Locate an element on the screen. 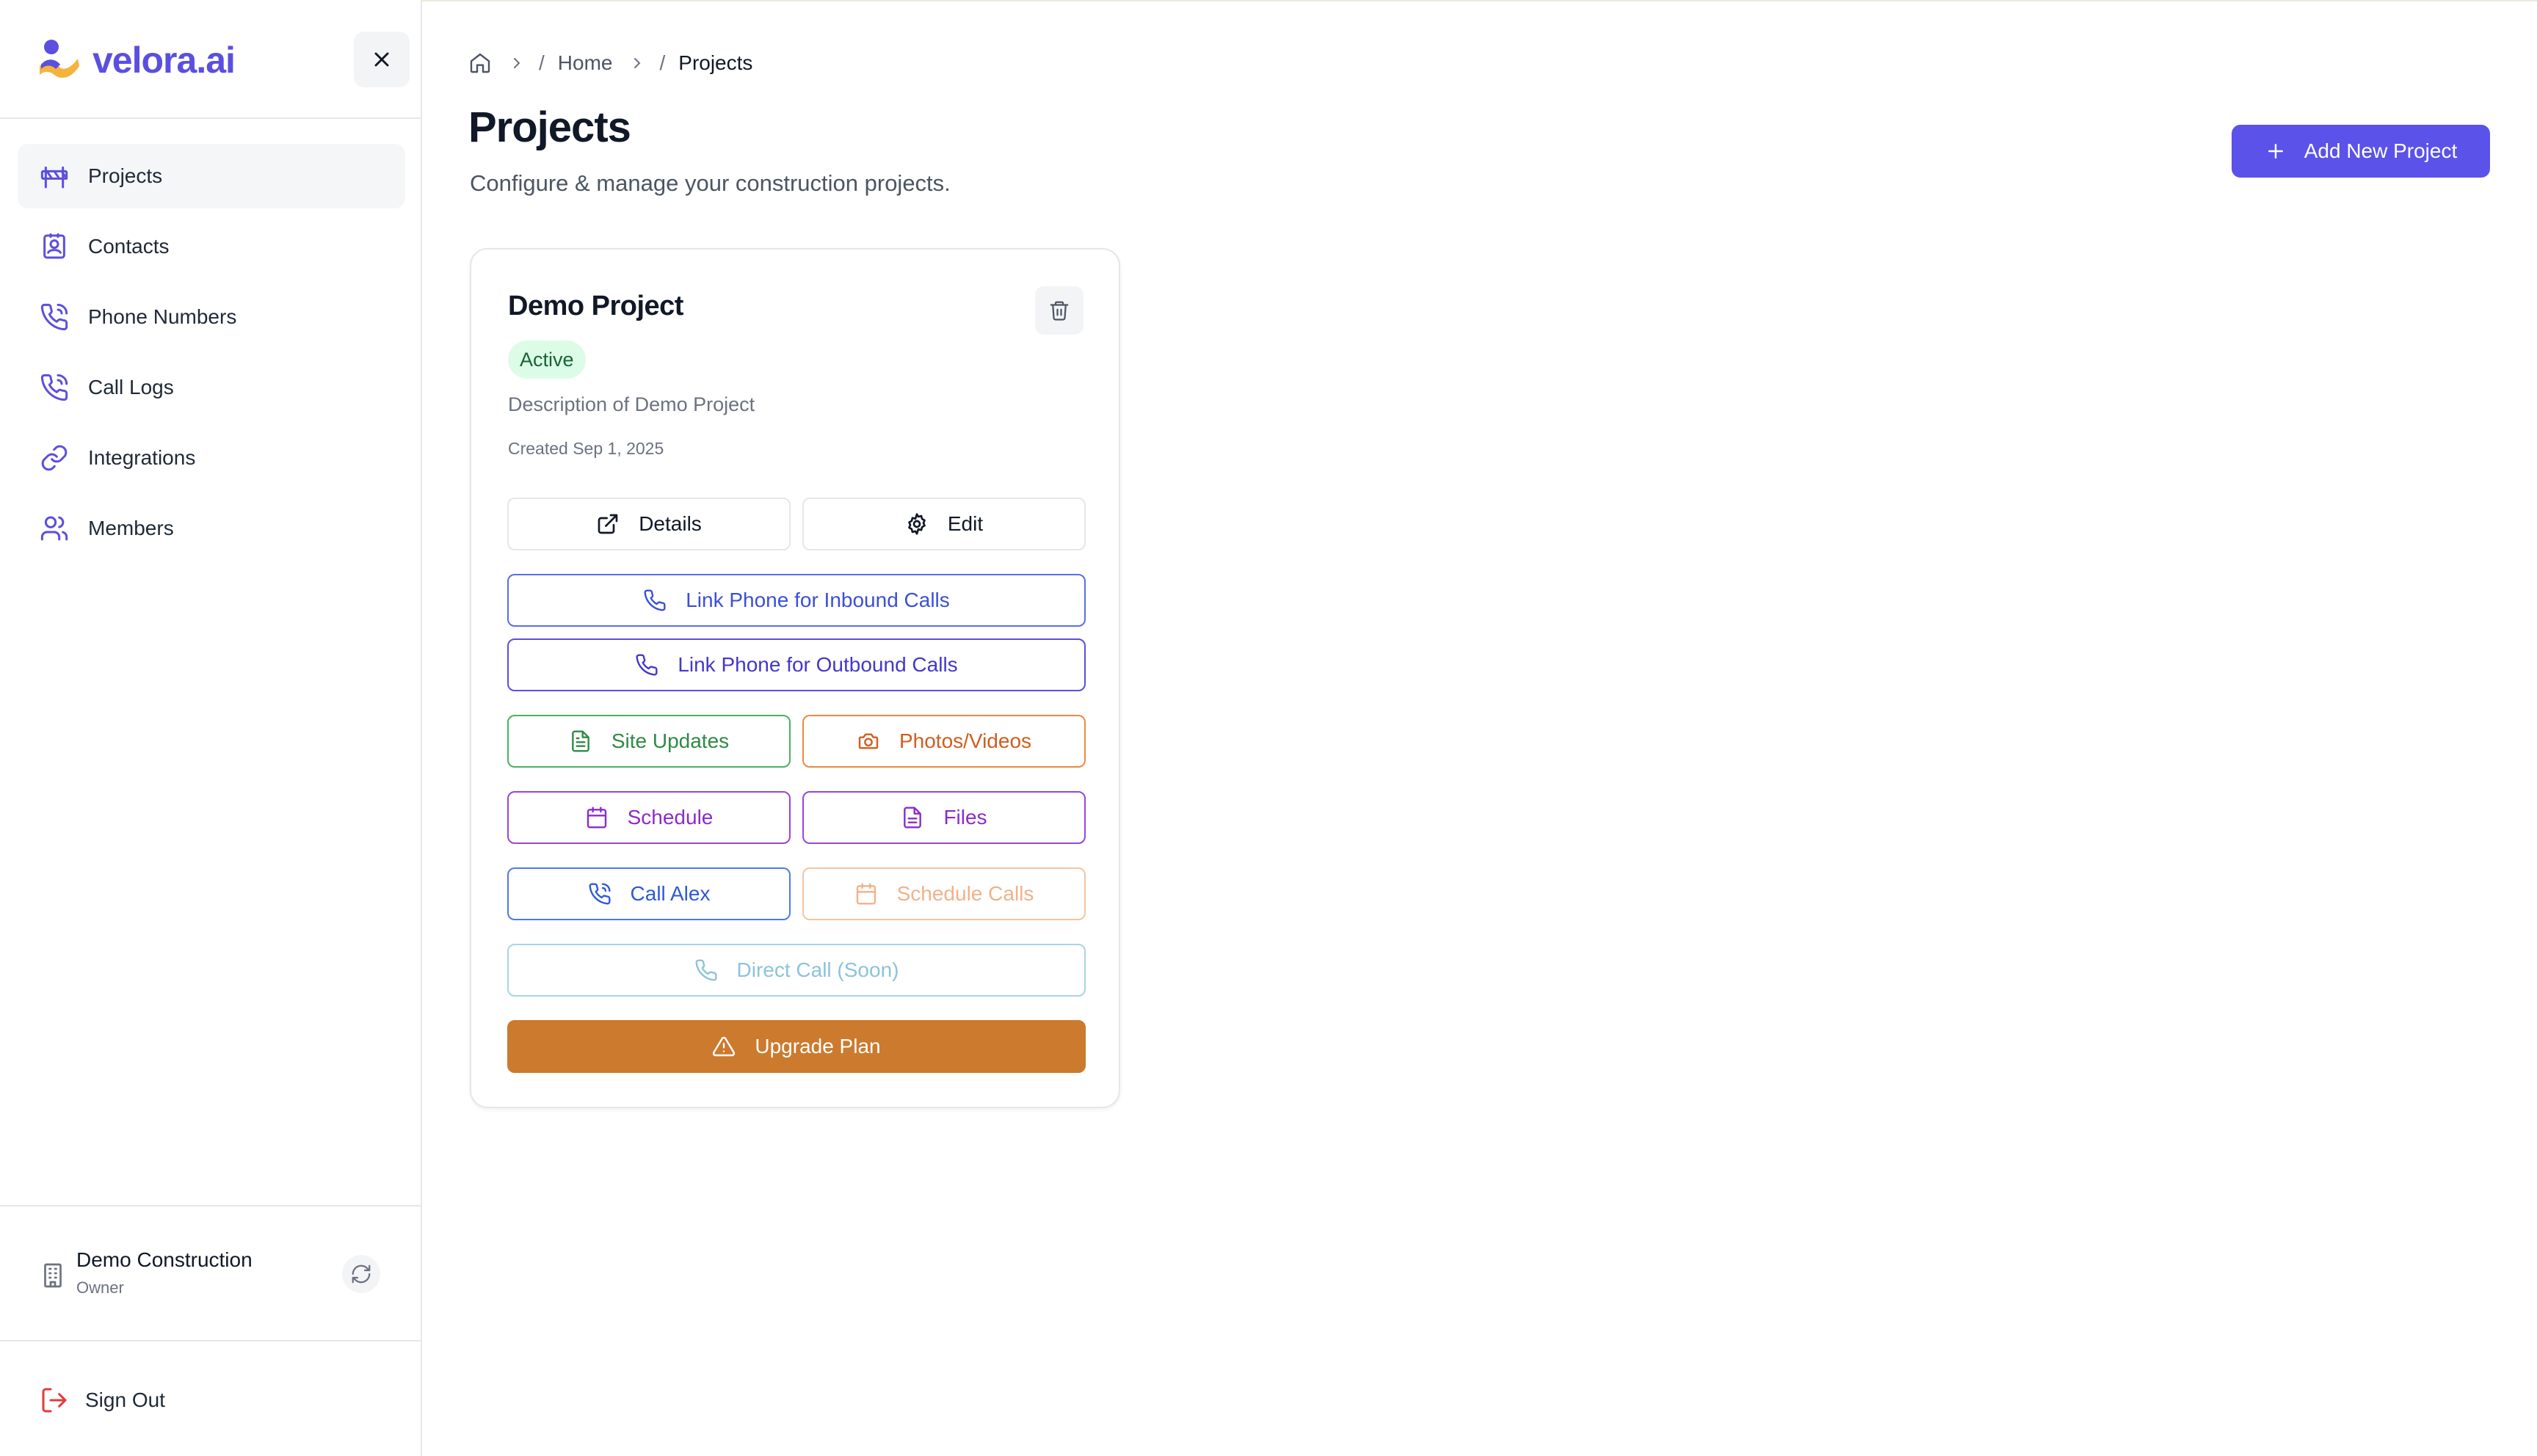 The width and height of the screenshot is (2537, 1456). close-sidebar-button is located at coordinates (382, 60).